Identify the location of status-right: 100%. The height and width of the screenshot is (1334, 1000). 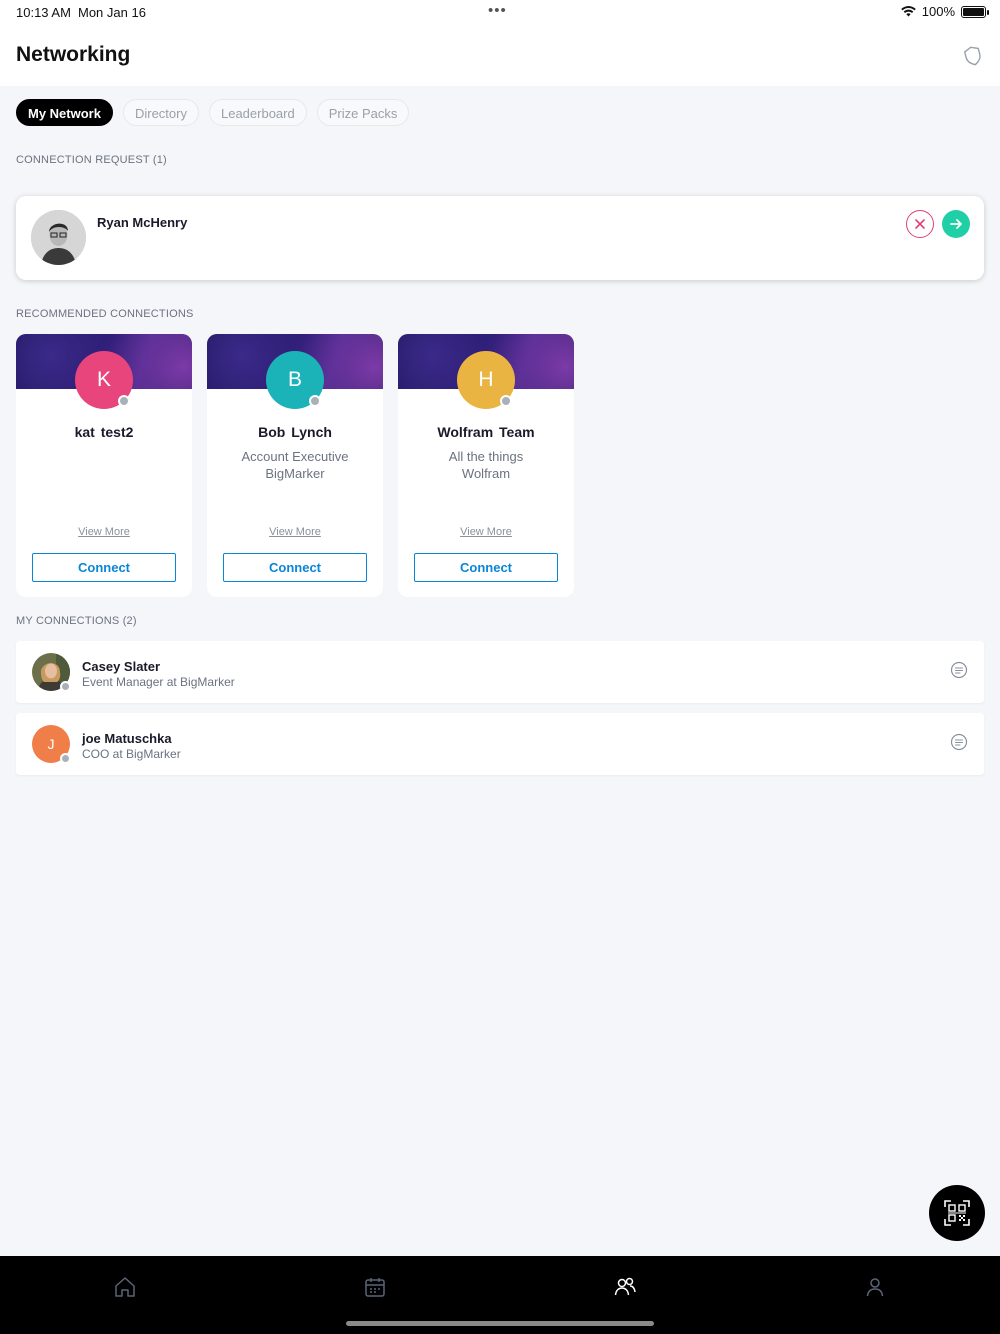
(944, 11).